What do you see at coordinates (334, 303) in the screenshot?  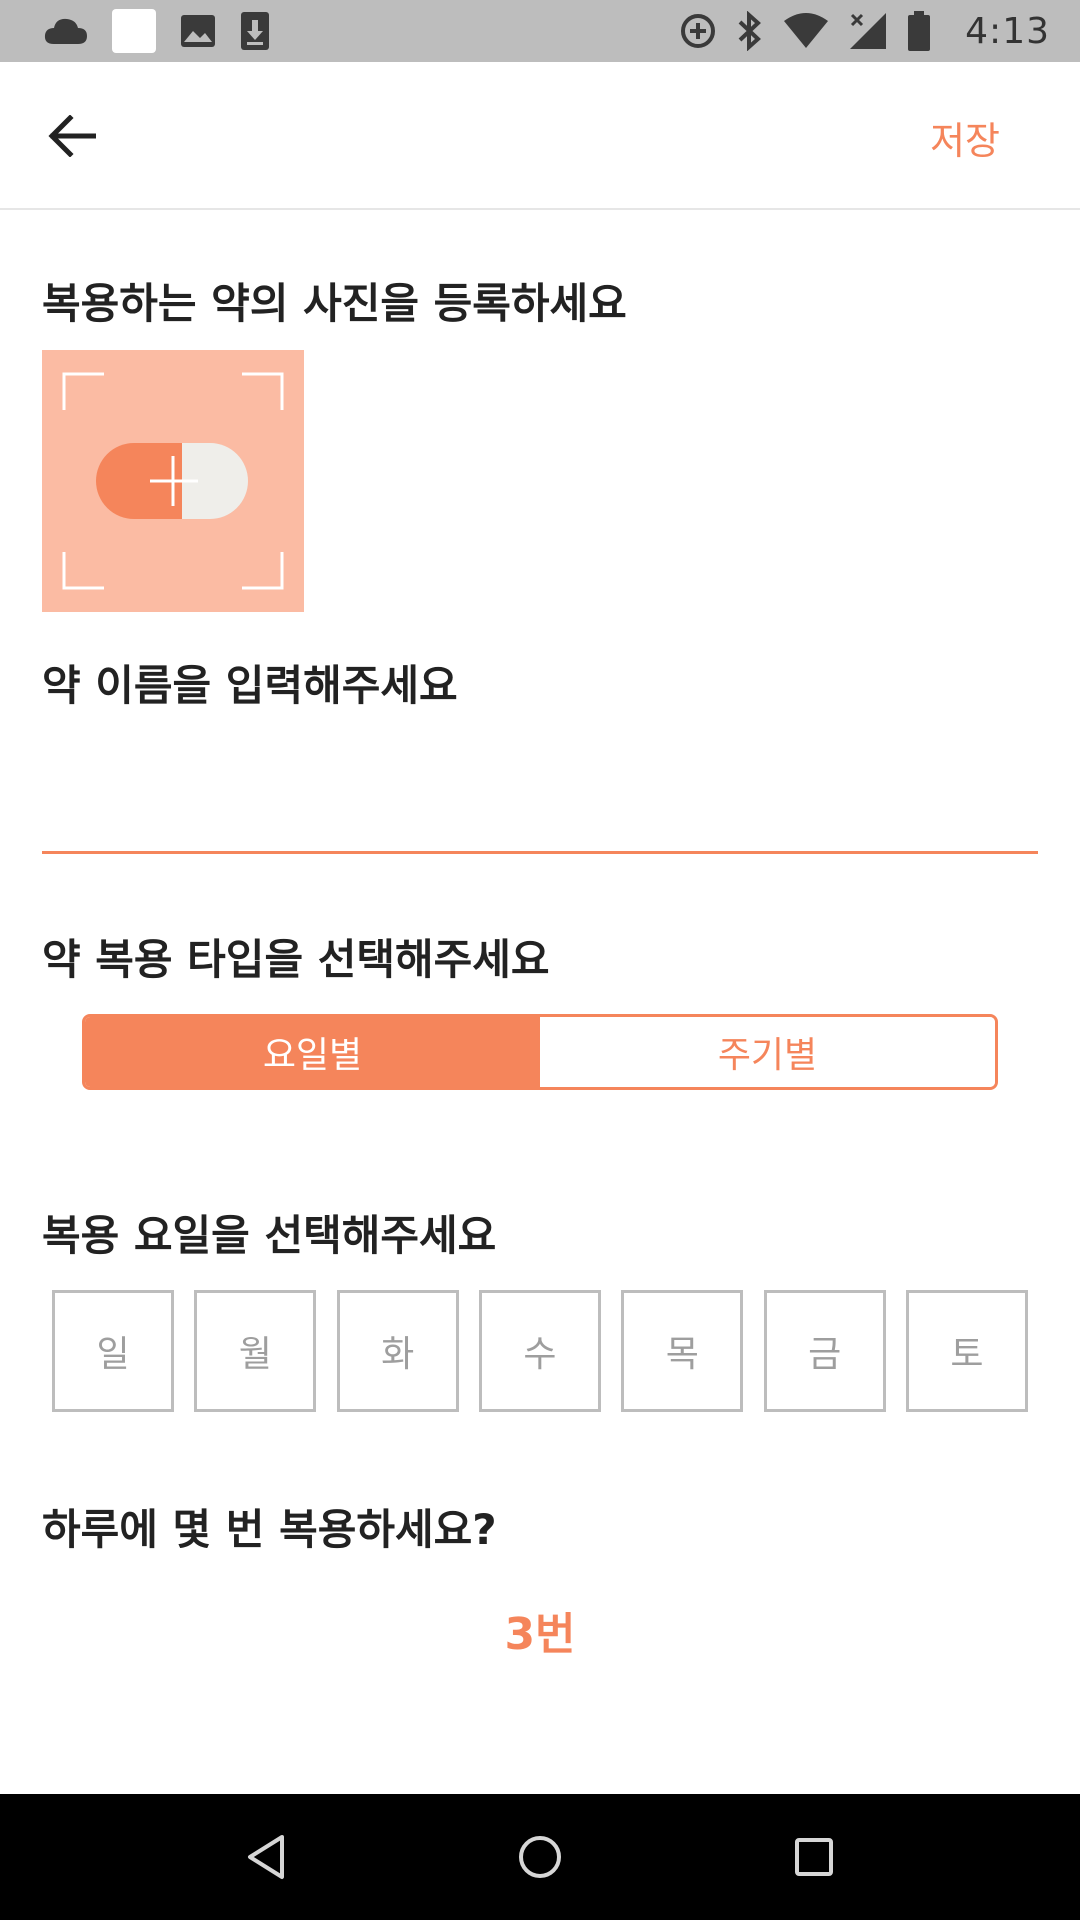 I see `photo-section-title: 복용하는 약의 사진을 등록하세요` at bounding box center [334, 303].